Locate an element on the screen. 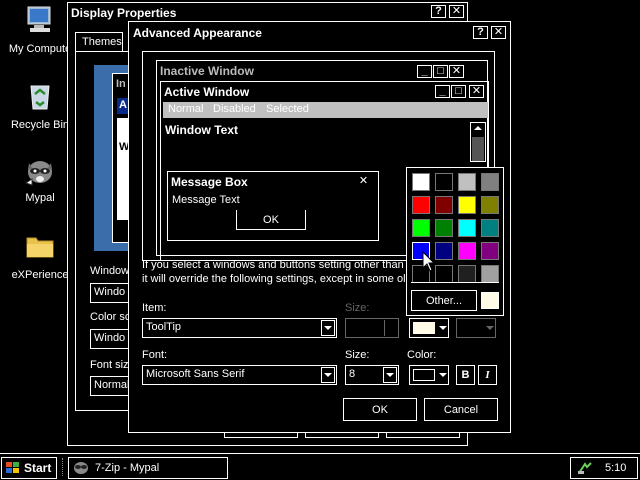 The height and width of the screenshot is (480, 640). preview-fragment: In is located at coordinates (121, 84).